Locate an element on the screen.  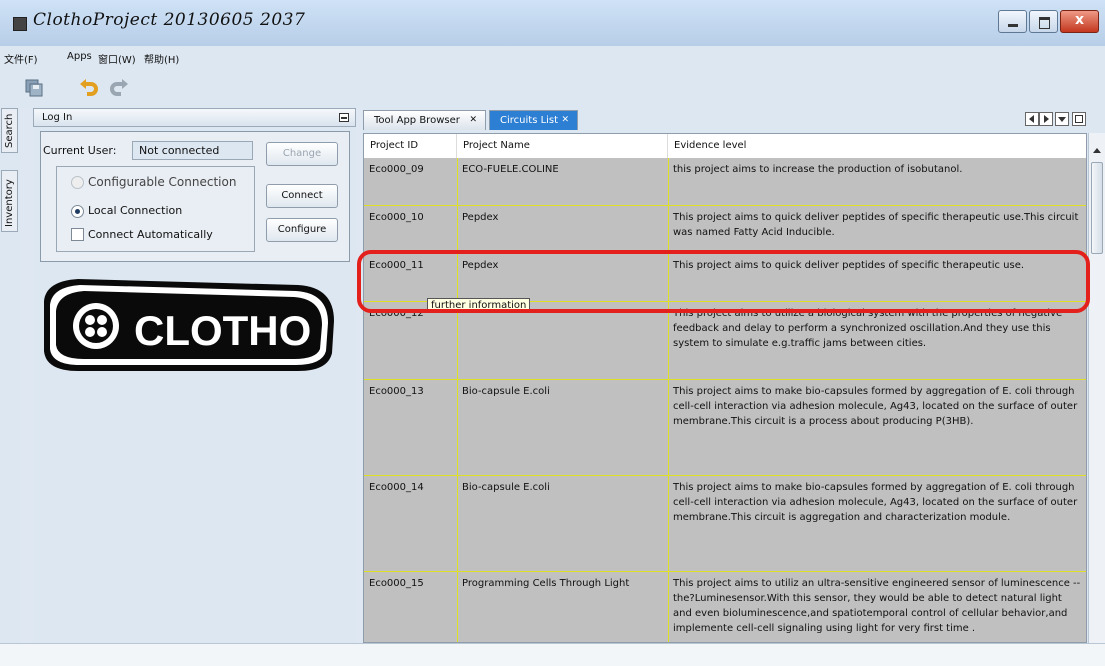
clotho-logo: CLOTHO is located at coordinates (189, 325).